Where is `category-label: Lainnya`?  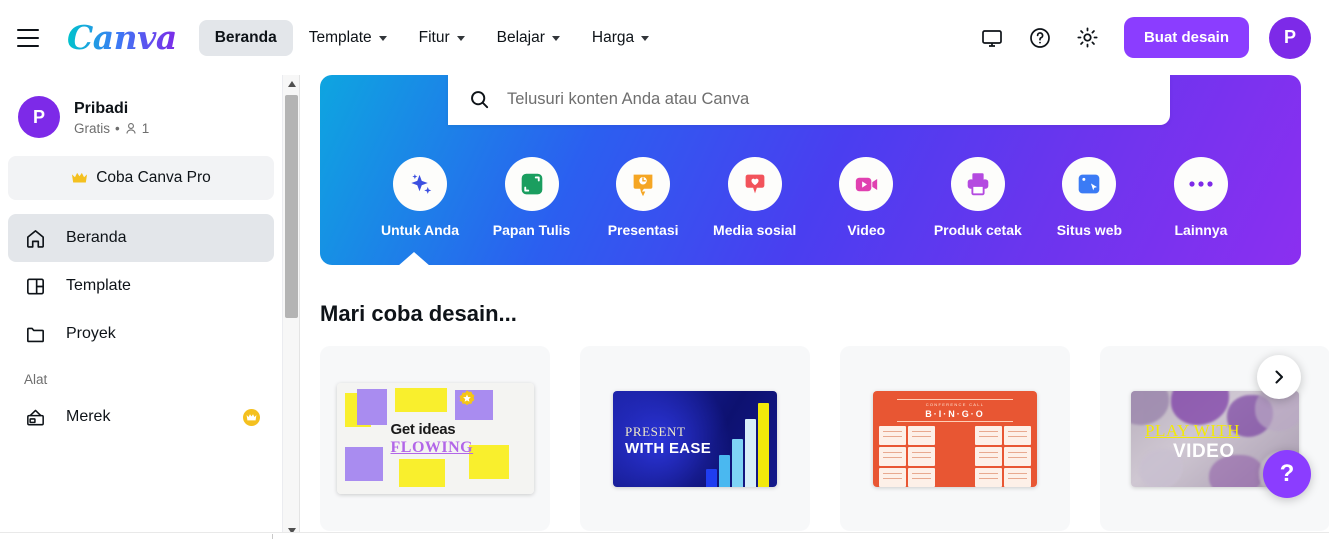 category-label: Lainnya is located at coordinates (1201, 230).